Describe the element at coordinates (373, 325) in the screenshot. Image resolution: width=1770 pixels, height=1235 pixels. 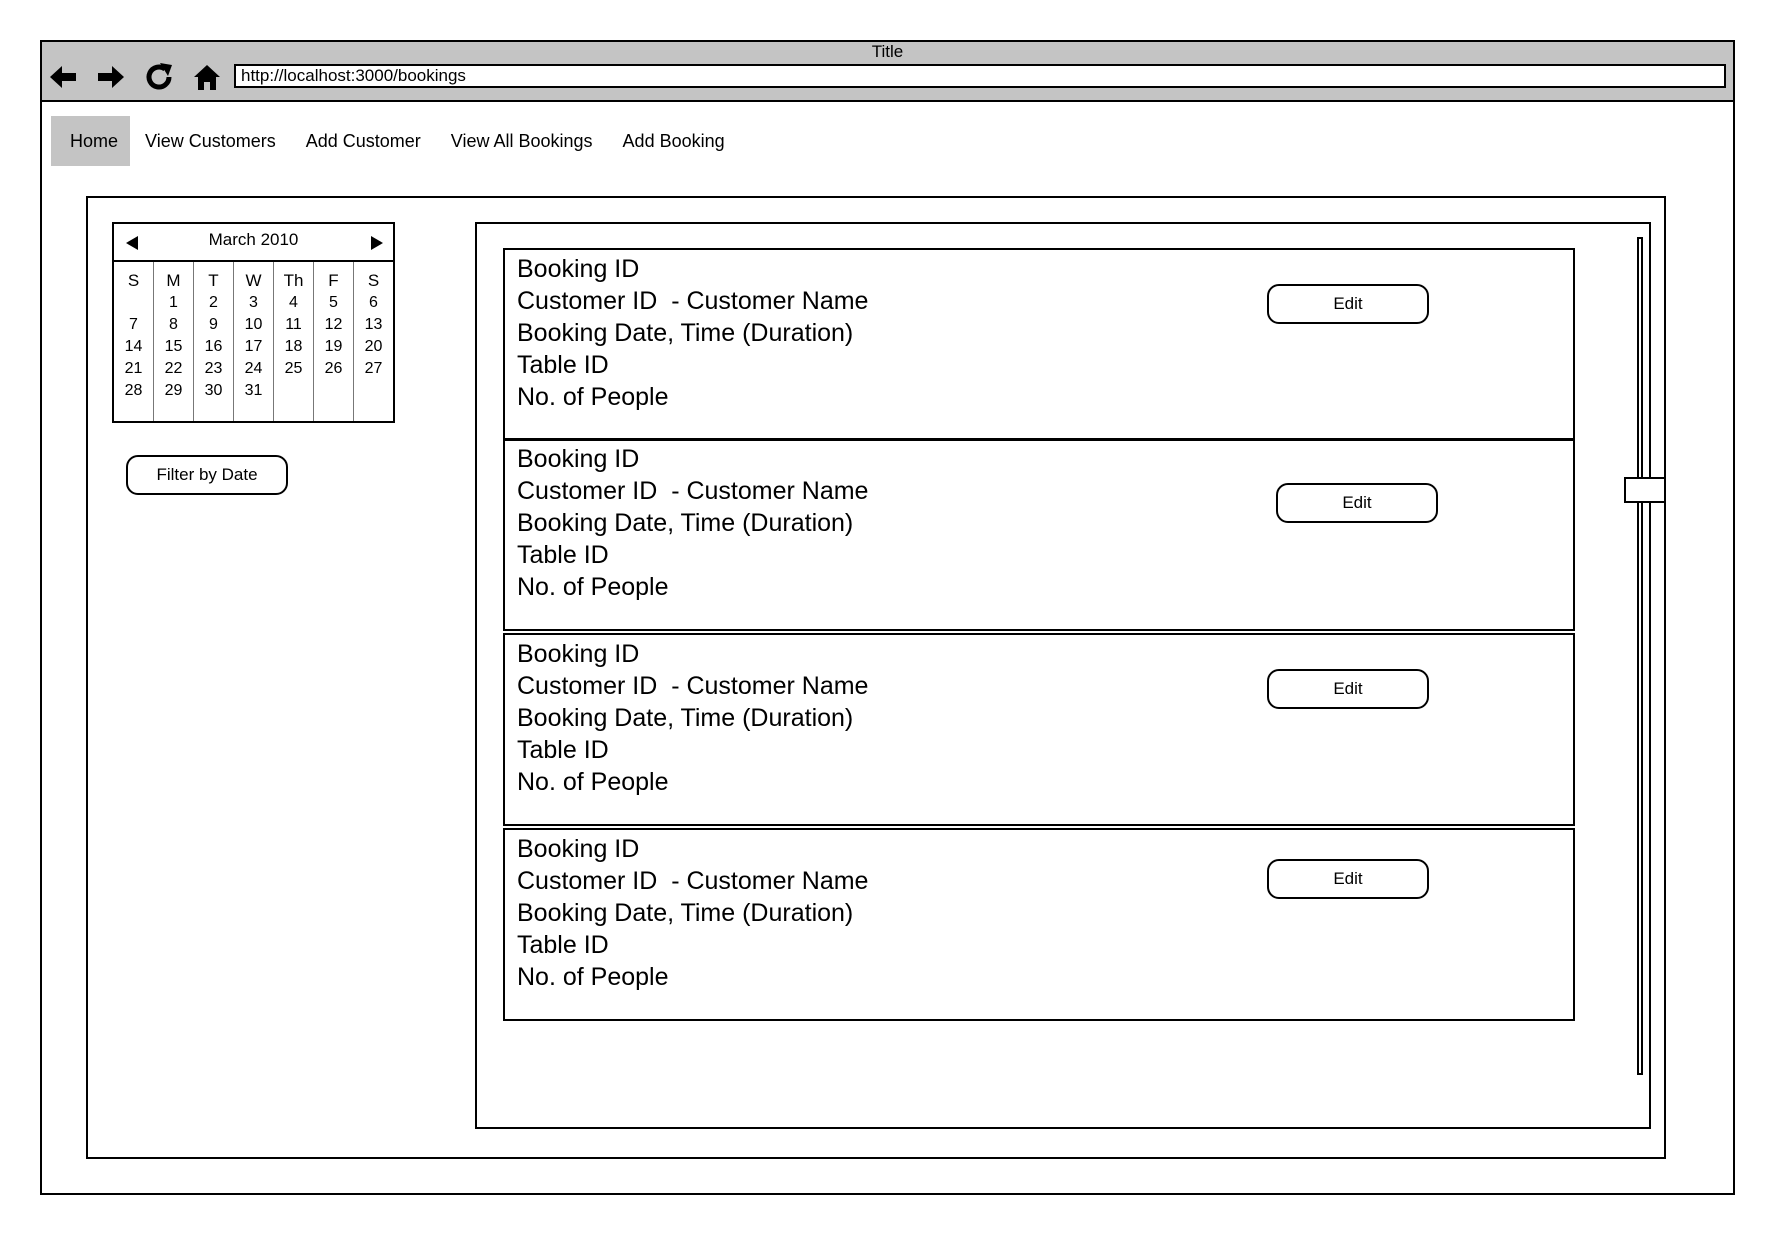
I see `calendar-day: 13` at that location.